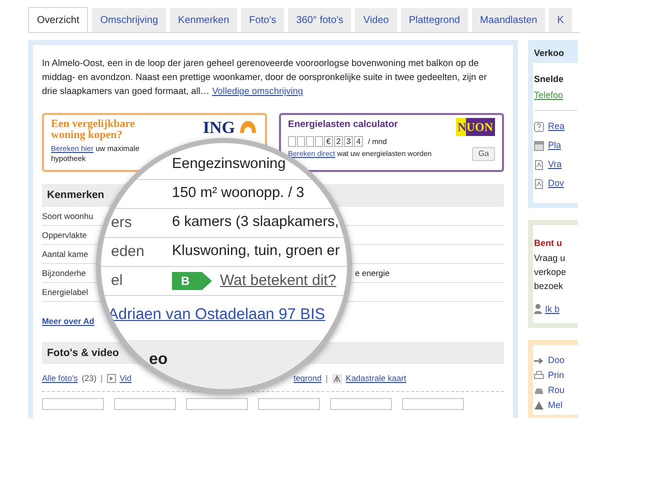  I want to click on media-title: Foto's & video, so click(83, 353).